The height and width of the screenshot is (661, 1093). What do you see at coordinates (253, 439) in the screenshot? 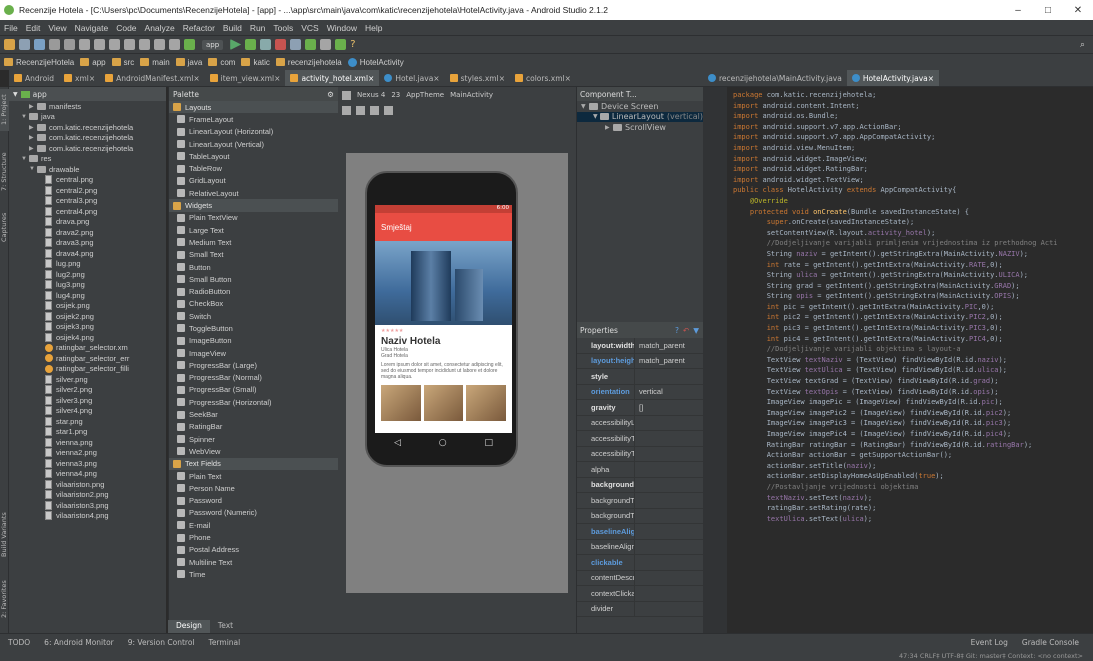
I see `palette-item: Spinner` at bounding box center [253, 439].